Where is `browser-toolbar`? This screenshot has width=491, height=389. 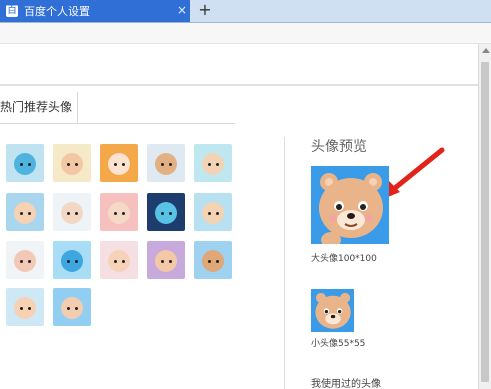 browser-toolbar is located at coordinates (245, 33).